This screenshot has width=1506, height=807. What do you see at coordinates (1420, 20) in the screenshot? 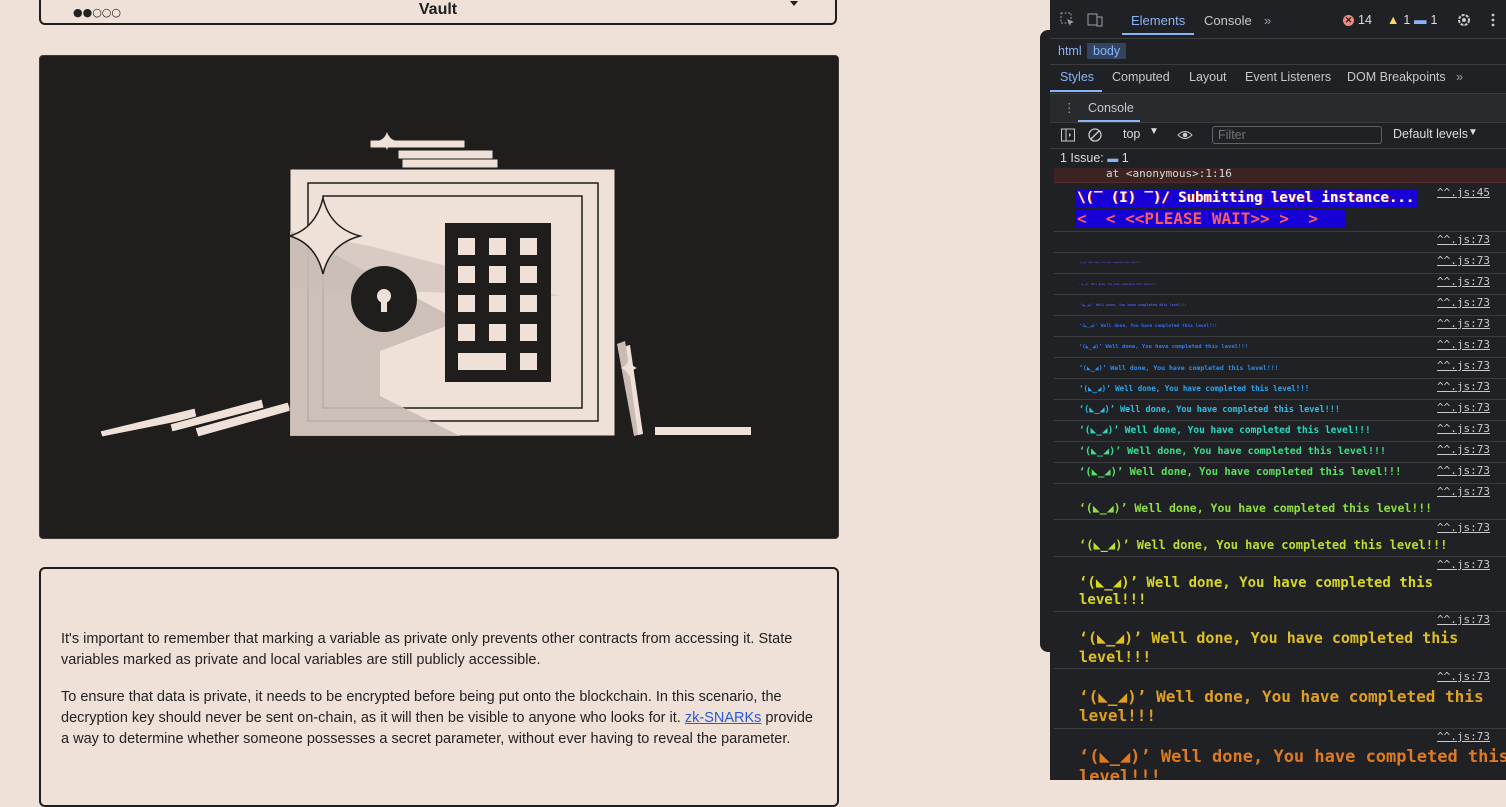
I see `message-icon: ▬` at bounding box center [1420, 20].